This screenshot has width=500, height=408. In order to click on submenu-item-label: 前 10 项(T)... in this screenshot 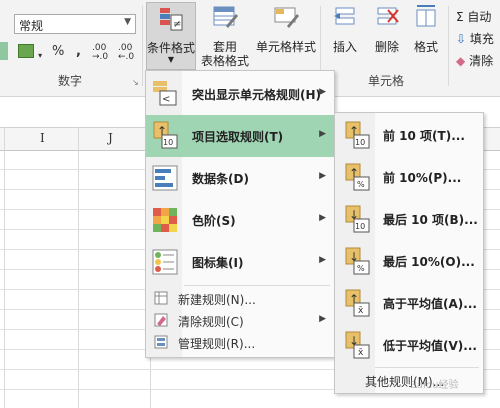, I will do `click(424, 136)`.